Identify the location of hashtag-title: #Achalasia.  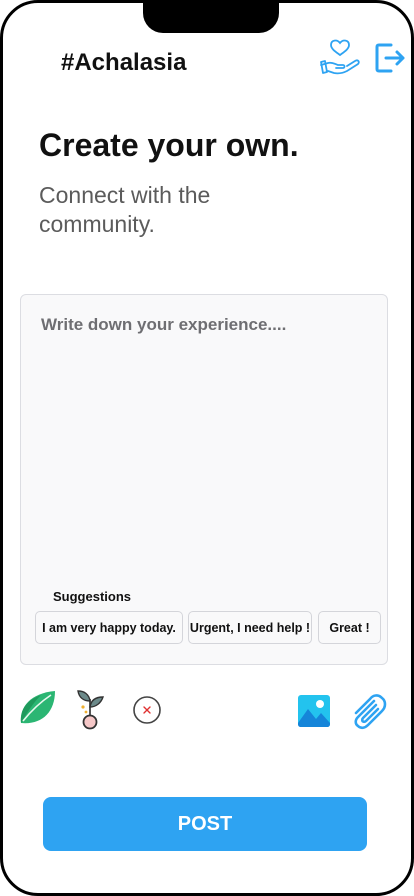
(124, 62).